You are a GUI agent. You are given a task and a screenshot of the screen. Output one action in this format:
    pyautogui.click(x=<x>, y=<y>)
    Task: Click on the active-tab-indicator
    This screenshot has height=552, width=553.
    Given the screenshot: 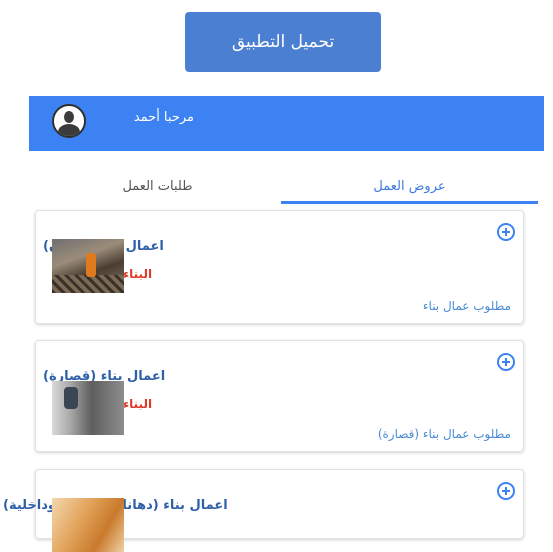 What is the action you would take?
    pyautogui.click(x=409, y=202)
    